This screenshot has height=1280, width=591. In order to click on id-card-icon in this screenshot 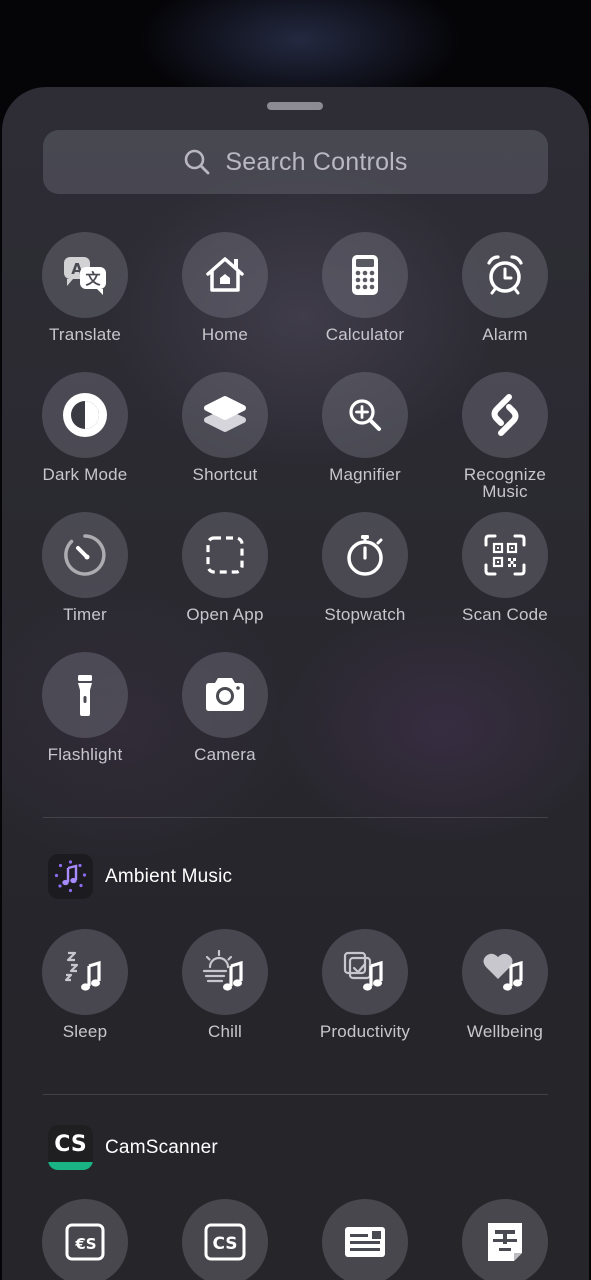, I will do `click(365, 1242)`.